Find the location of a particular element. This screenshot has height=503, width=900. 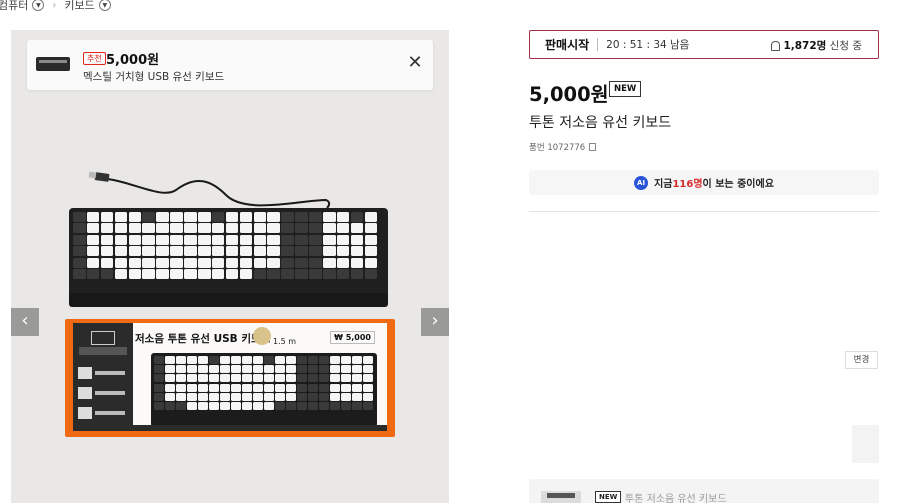

related-product-bar: NEW 투톤 저소음 유선 키보드 is located at coordinates (704, 491).